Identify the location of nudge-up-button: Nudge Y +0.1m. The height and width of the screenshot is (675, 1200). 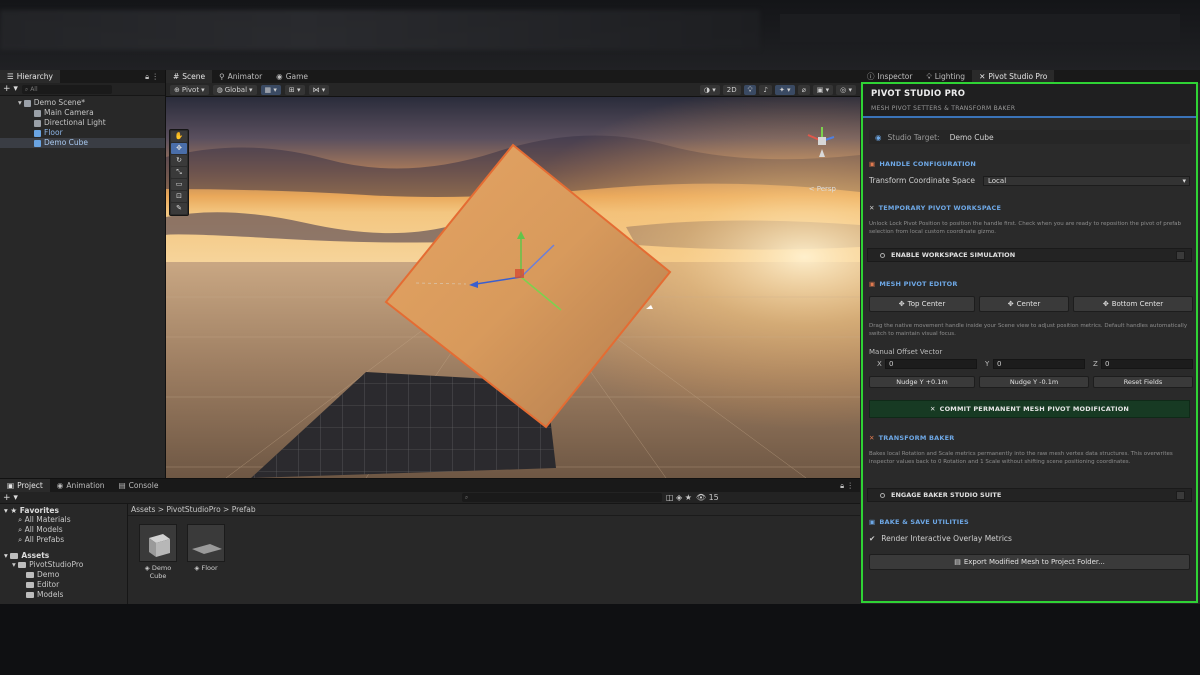
(922, 382).